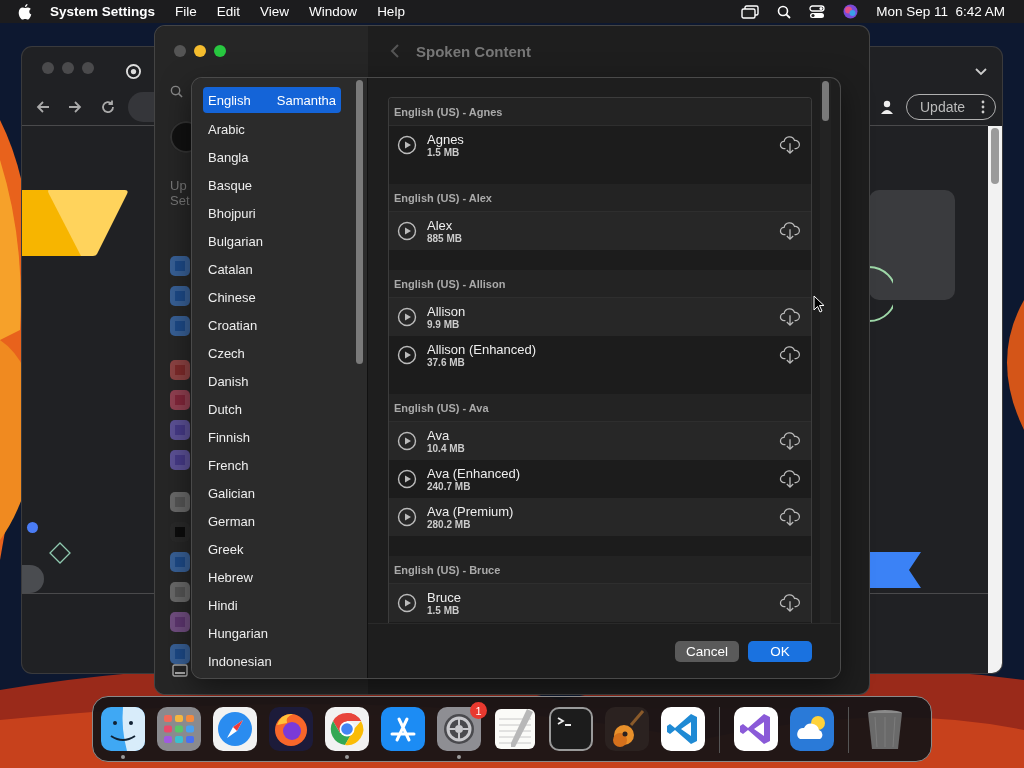 This screenshot has width=1024, height=768. I want to click on apple-icon, so click(25, 11).